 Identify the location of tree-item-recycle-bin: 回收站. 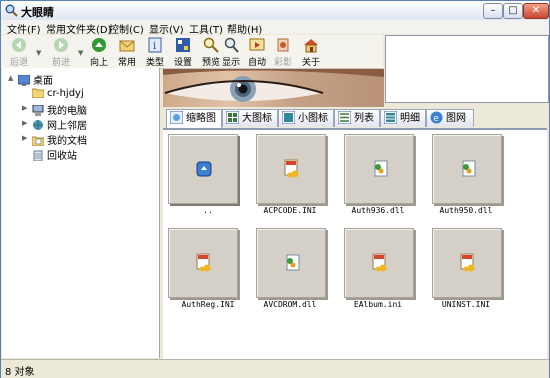
(54, 154).